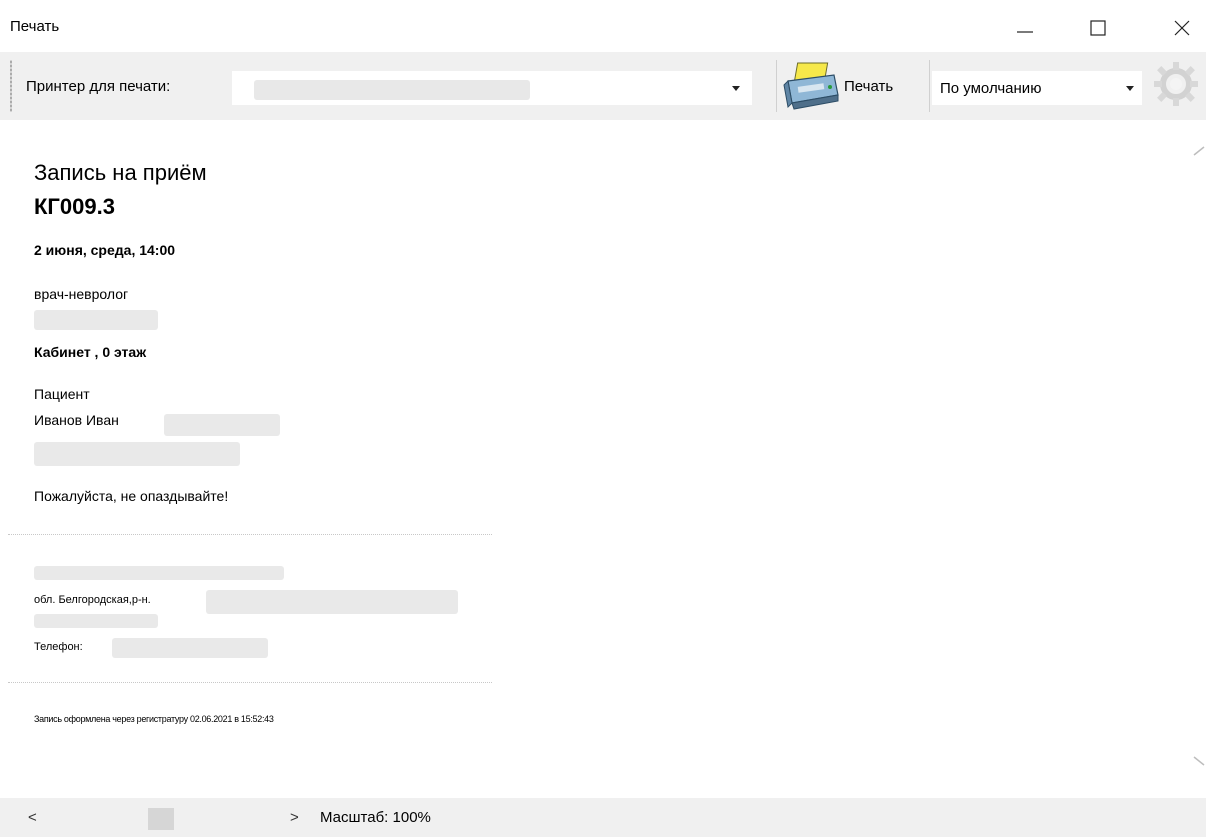 The image size is (1206, 837). Describe the element at coordinates (32, 817) in the screenshot. I see `scroll-left-button: <` at that location.